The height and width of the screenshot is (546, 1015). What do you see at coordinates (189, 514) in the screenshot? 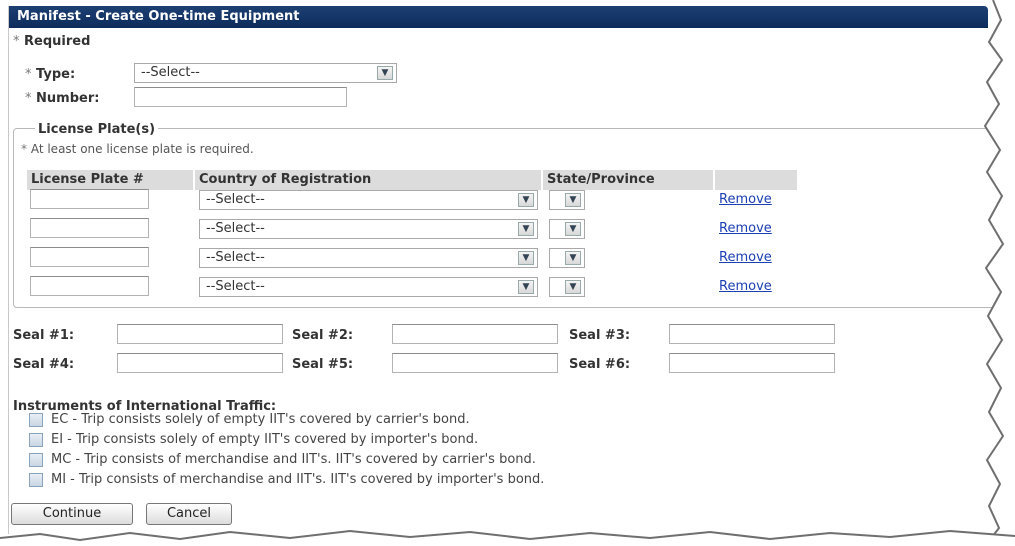
I see `cancel-button: Cancel` at bounding box center [189, 514].